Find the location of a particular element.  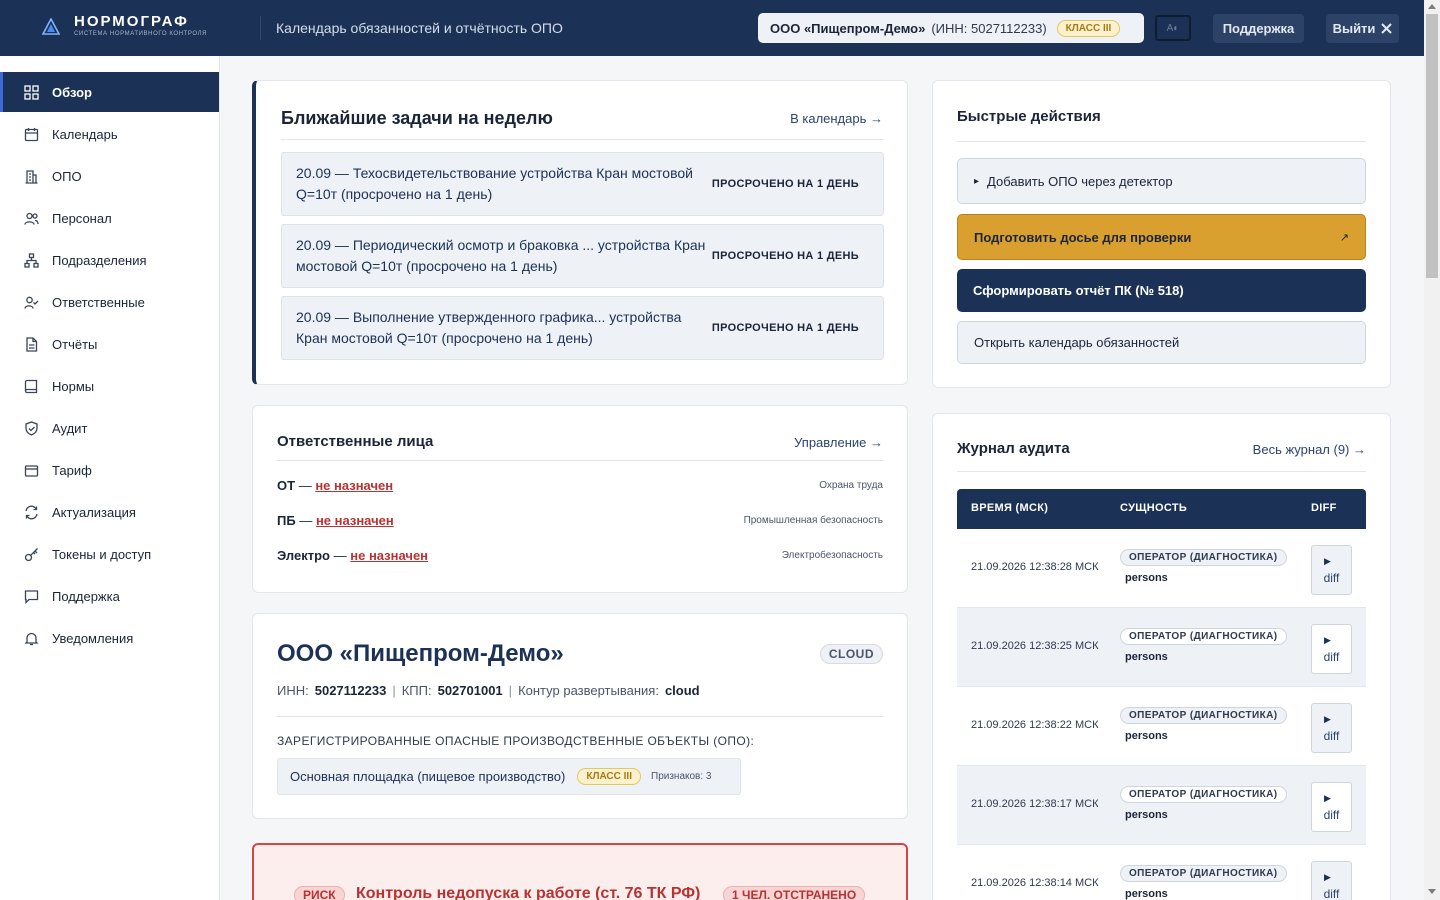

generate-report-button: Сформировать отчёт ПК (№ 518) is located at coordinates (1161, 290).